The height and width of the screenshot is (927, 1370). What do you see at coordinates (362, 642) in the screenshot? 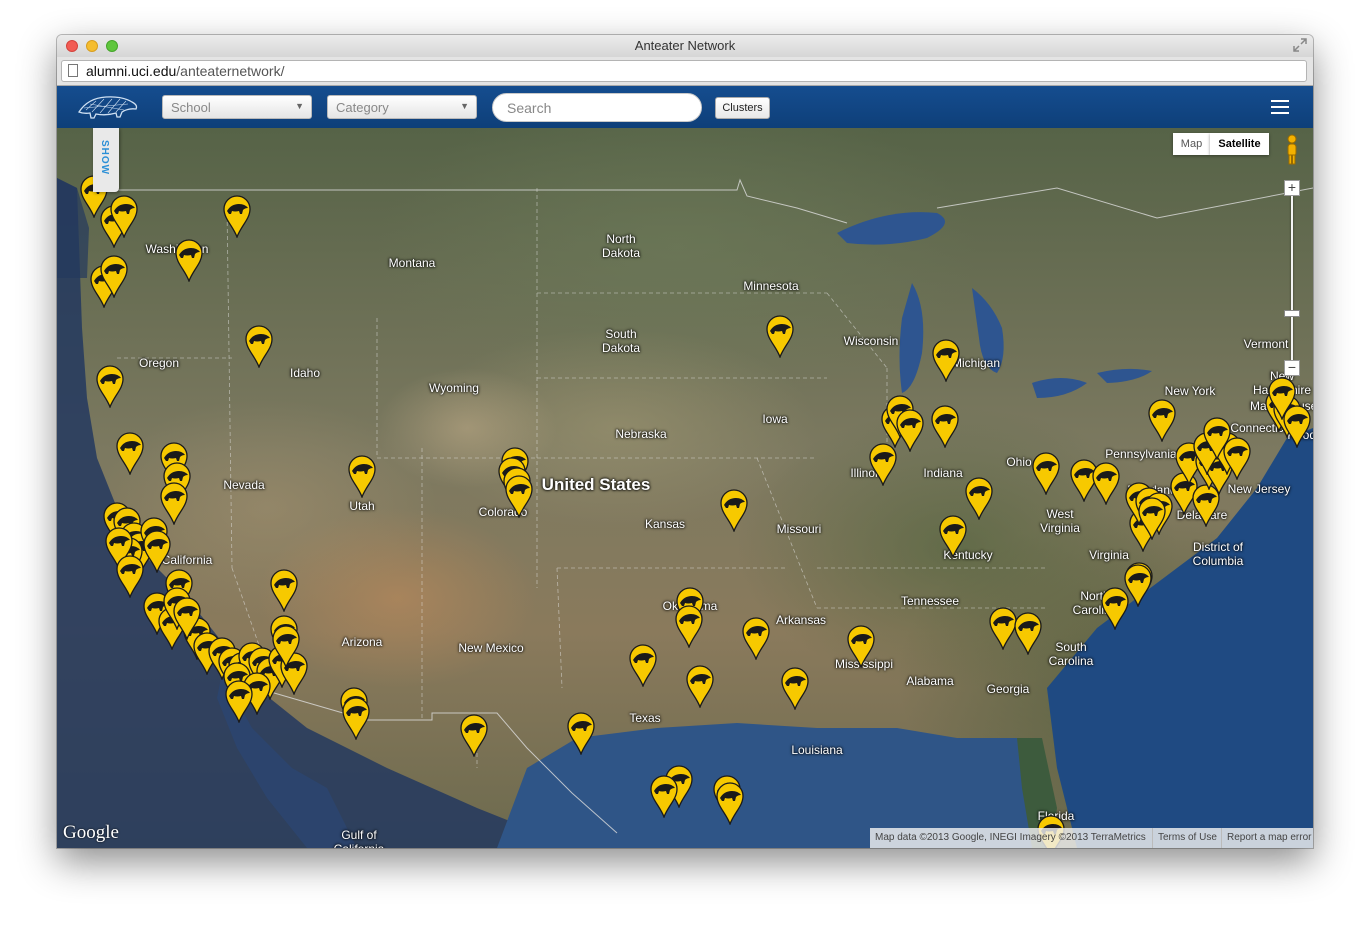
I see `map-label: Arizona` at bounding box center [362, 642].